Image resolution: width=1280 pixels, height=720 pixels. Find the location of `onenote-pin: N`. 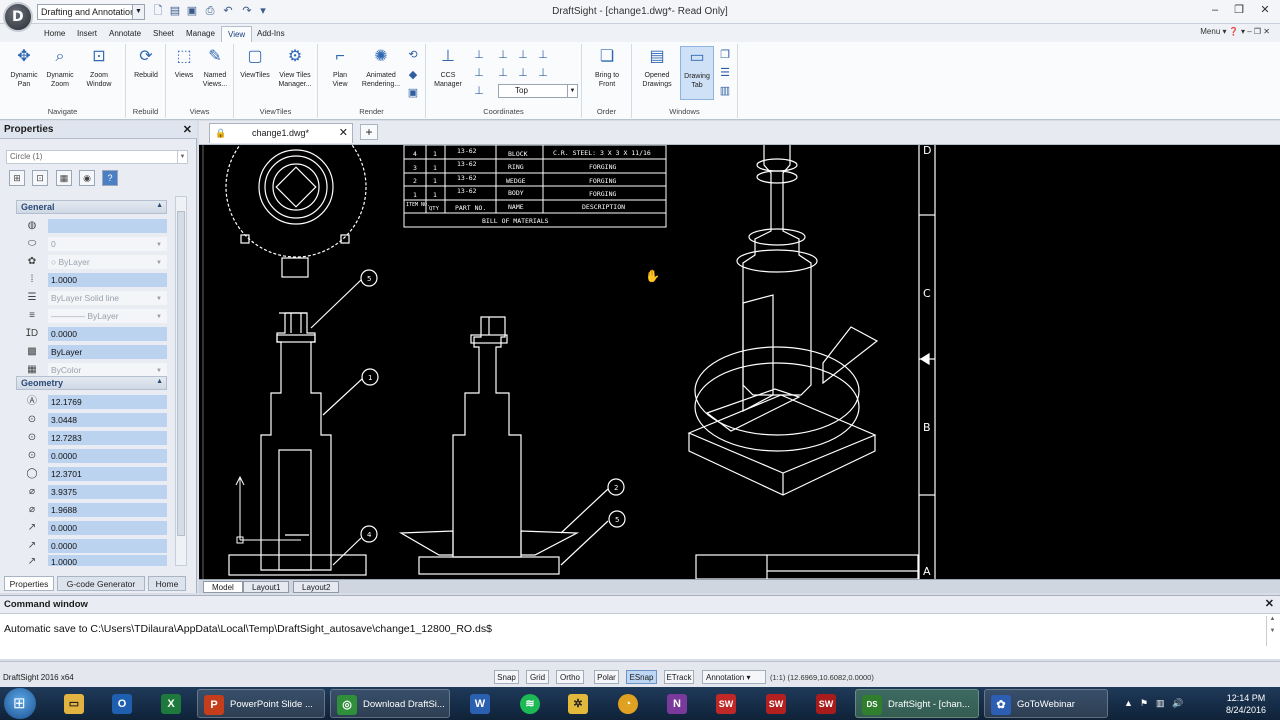

onenote-pin: N is located at coordinates (675, 703).